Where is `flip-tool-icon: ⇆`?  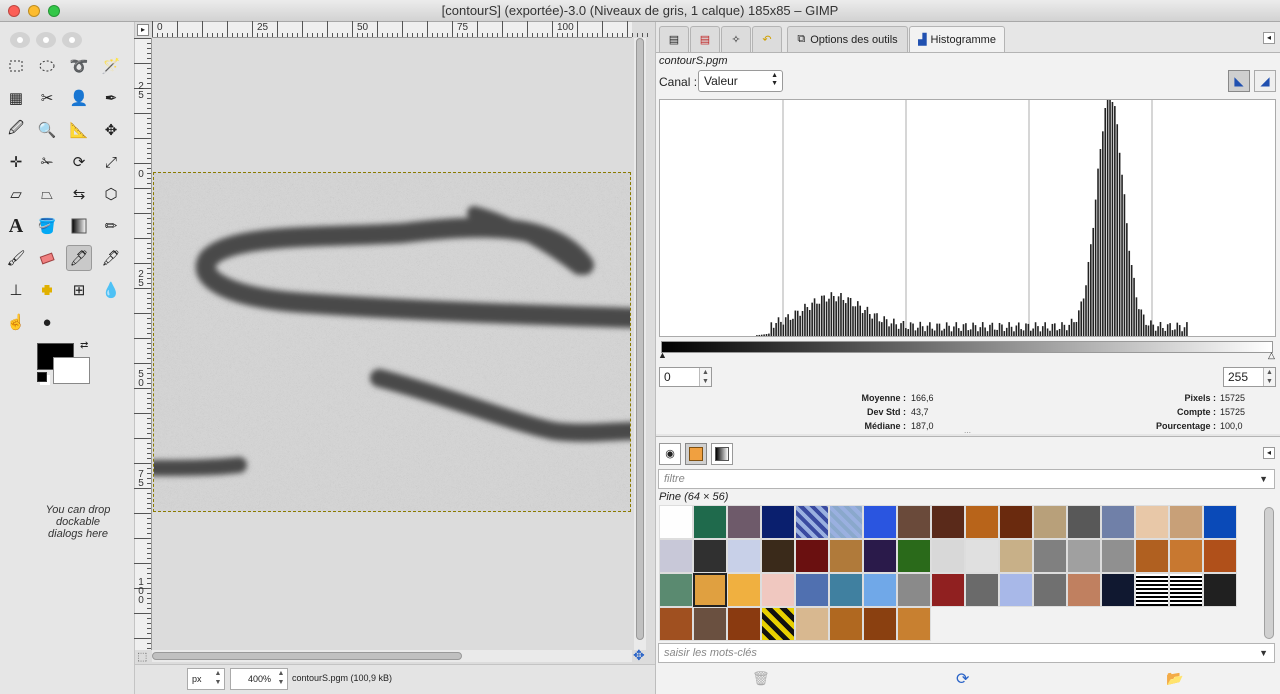 flip-tool-icon: ⇆ is located at coordinates (79, 194).